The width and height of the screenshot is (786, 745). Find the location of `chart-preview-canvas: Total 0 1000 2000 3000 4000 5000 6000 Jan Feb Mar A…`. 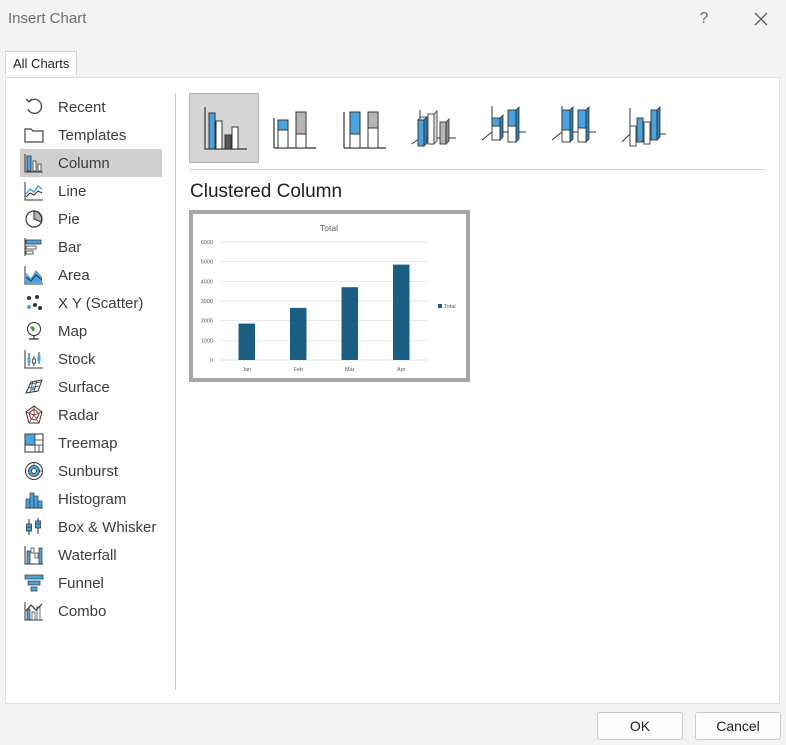

chart-preview-canvas: Total 0 1000 2000 3000 4000 5000 6000 Jan Feb Mar A… is located at coordinates (329, 296).